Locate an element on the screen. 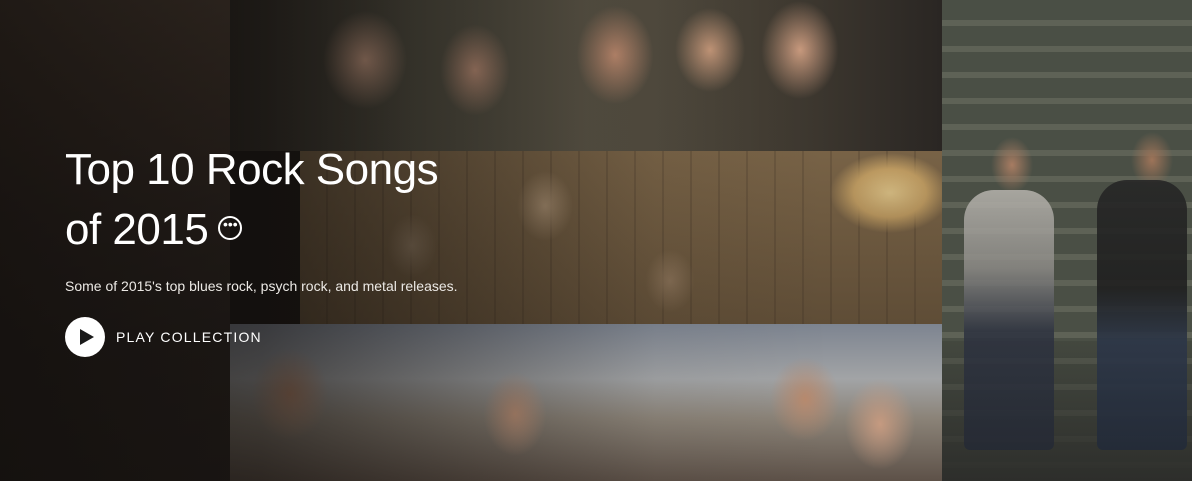 The image size is (1192, 481). collection-title-line1: Top 10 Rock Songs is located at coordinates (252, 169).